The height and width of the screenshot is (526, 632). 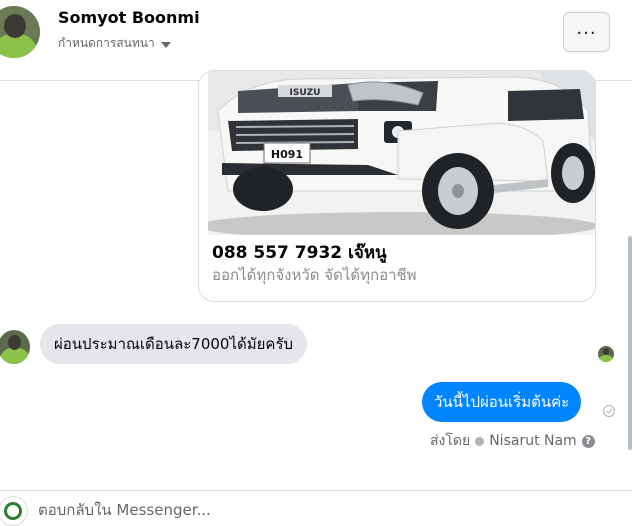 What do you see at coordinates (450, 441) in the screenshot?
I see `sent-by-label: ส่งโดย` at bounding box center [450, 441].